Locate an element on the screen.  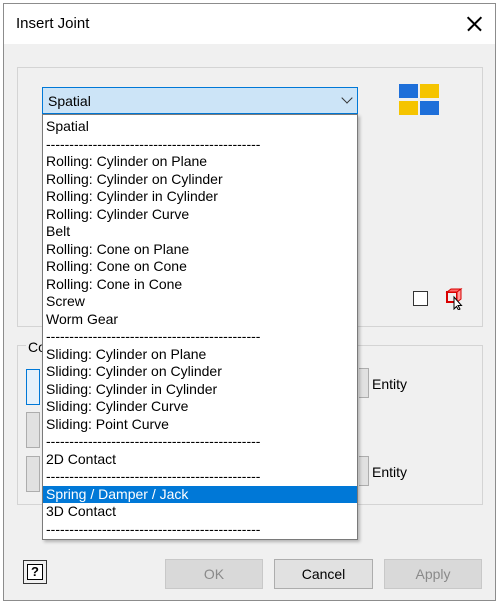
select-first-entity-button is located at coordinates (33, 430).